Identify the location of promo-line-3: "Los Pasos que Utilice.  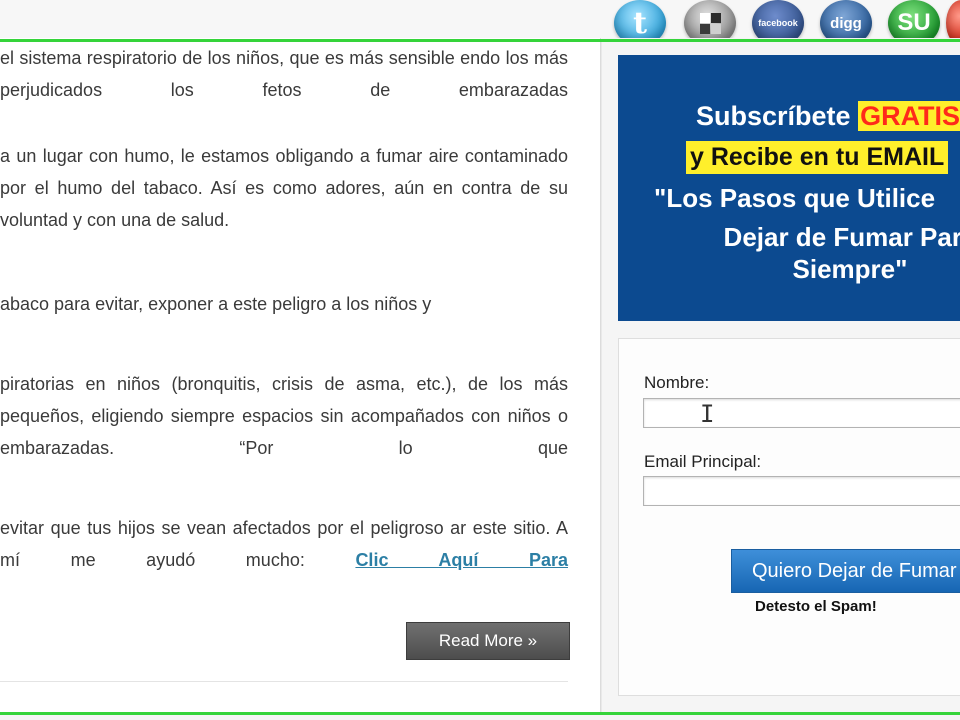
(795, 198).